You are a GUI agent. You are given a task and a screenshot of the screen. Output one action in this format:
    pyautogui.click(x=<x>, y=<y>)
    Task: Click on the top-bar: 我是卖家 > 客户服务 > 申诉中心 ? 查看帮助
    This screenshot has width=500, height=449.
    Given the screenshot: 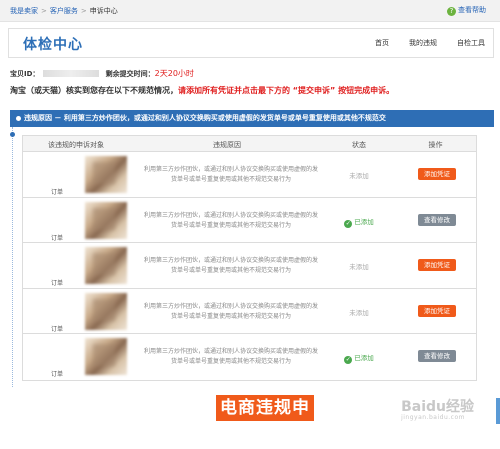 What is the action you would take?
    pyautogui.click(x=250, y=11)
    